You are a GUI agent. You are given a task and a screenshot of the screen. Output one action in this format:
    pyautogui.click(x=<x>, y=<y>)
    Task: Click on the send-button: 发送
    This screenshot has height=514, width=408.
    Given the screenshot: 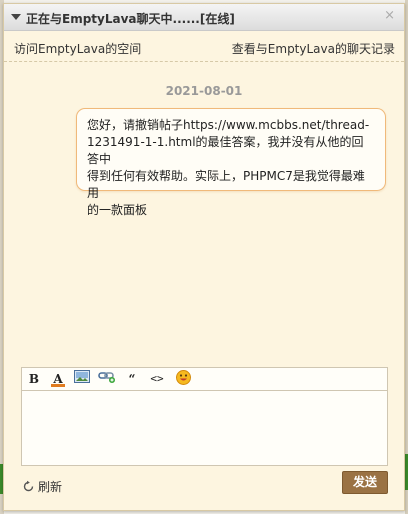 What is the action you would take?
    pyautogui.click(x=365, y=482)
    